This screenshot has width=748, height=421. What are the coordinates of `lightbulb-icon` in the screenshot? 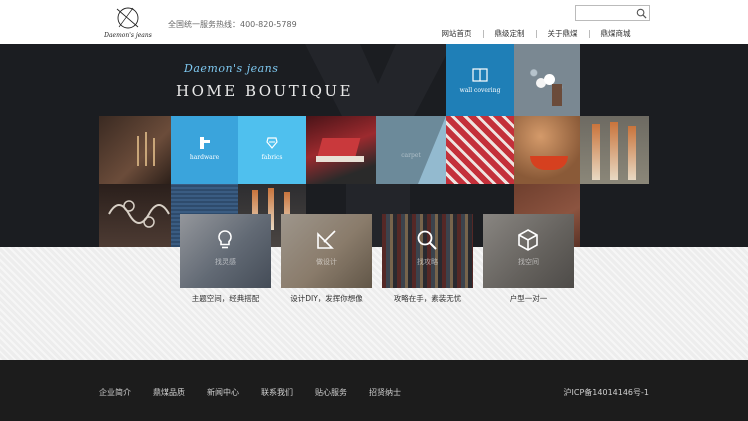 It's located at (225, 239).